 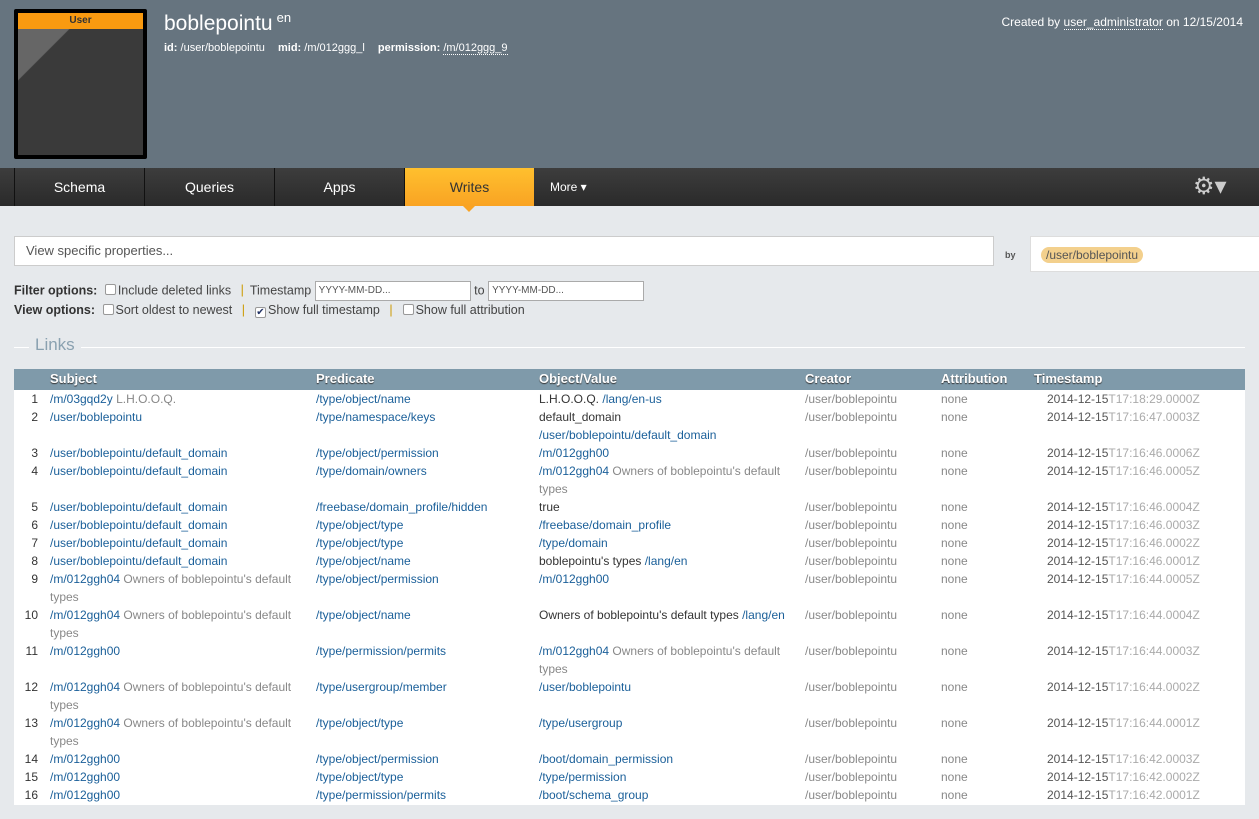 I want to click on object-link: /freebase/domain_profile, so click(x=605, y=525).